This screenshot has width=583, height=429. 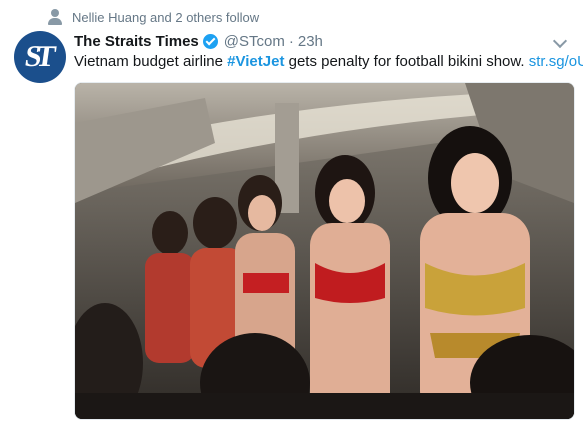 What do you see at coordinates (255, 61) in the screenshot?
I see `hashtag-link: #VietJet` at bounding box center [255, 61].